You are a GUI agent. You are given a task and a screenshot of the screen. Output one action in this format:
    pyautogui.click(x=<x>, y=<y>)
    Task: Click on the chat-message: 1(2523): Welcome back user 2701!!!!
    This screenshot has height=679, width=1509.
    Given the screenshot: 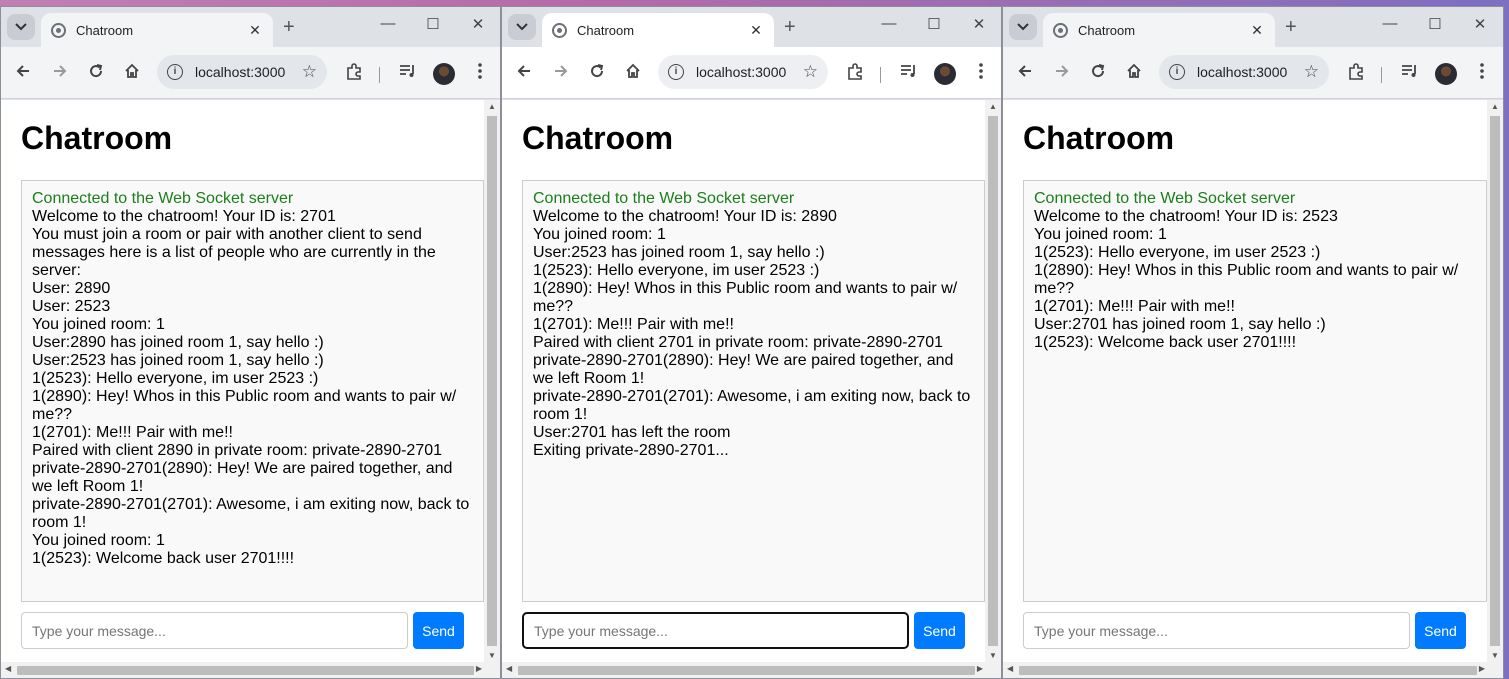 What is the action you would take?
    pyautogui.click(x=163, y=558)
    